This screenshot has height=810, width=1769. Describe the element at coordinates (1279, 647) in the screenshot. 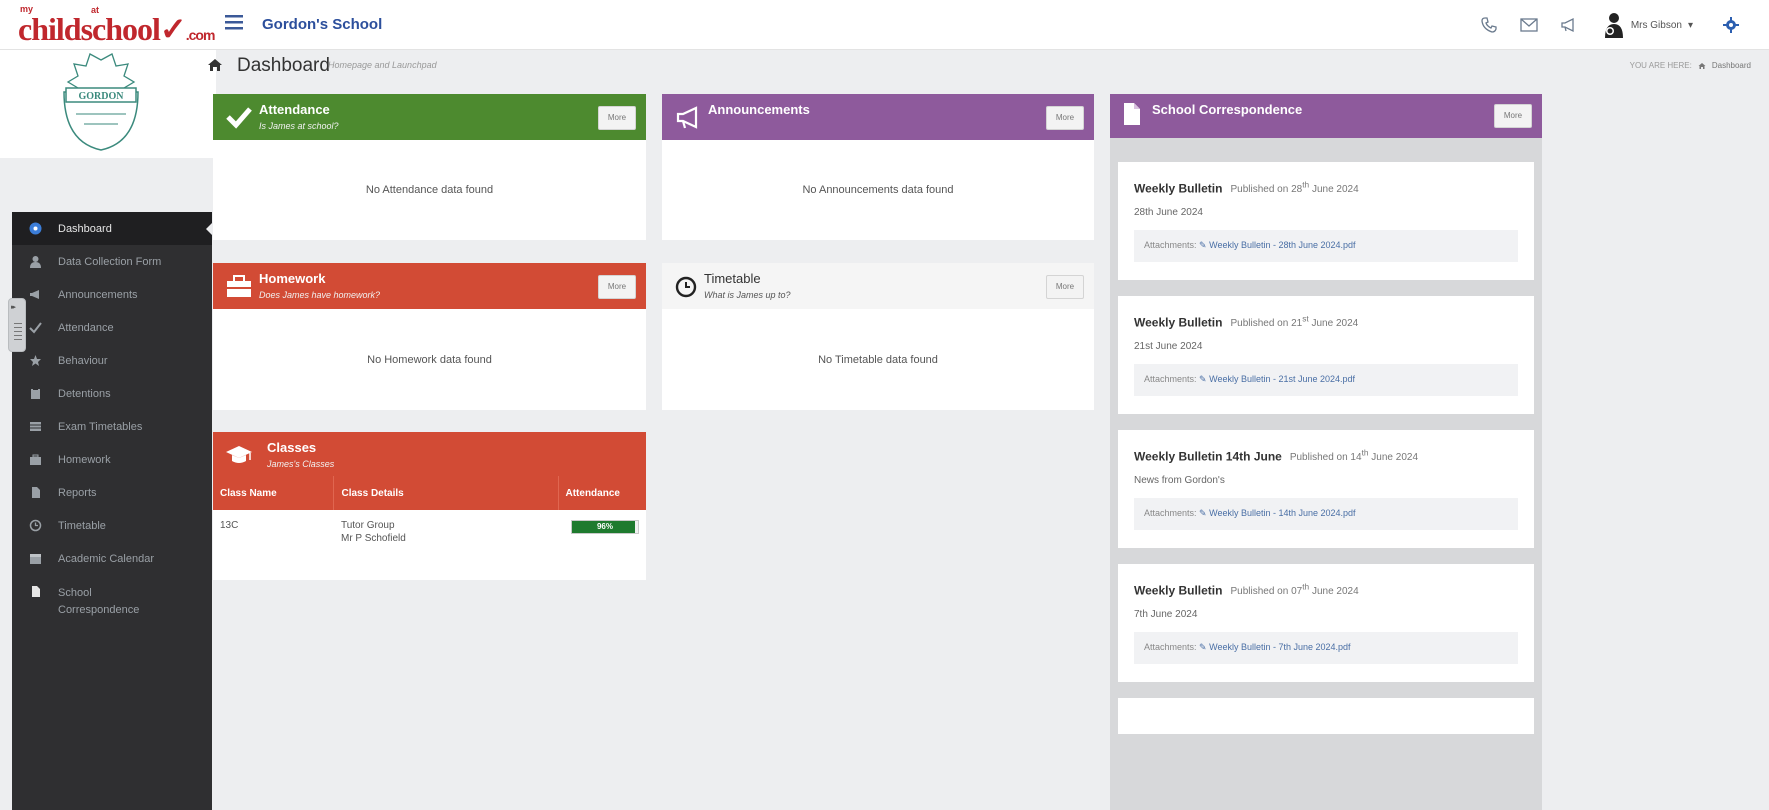

I see `attachment-link: Weekly Bulletin - 7th June 2024.pdf` at that location.